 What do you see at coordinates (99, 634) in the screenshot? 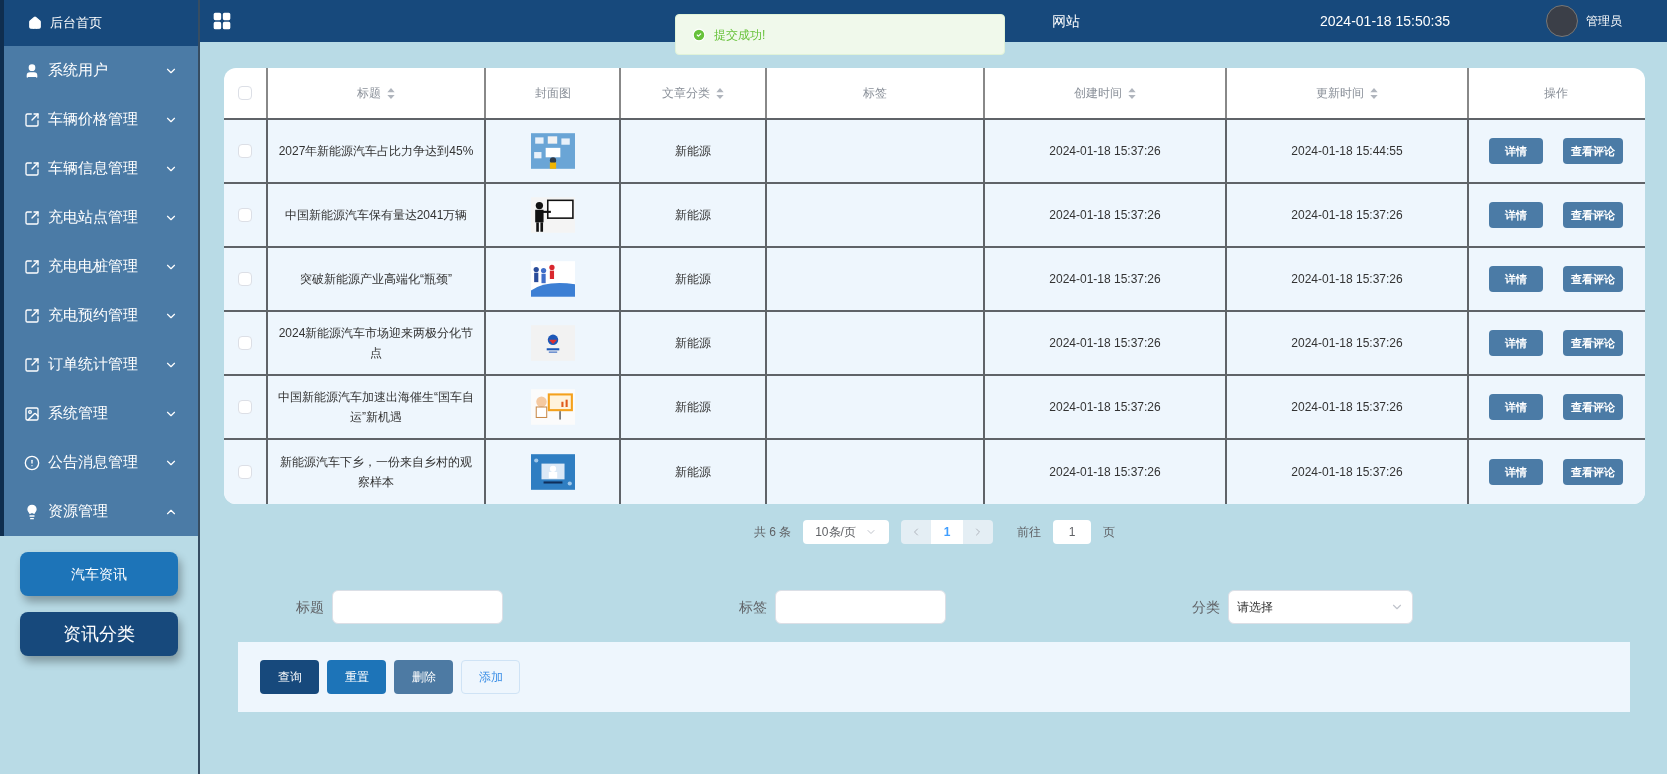
I see `submenu-button: 资讯分类` at bounding box center [99, 634].